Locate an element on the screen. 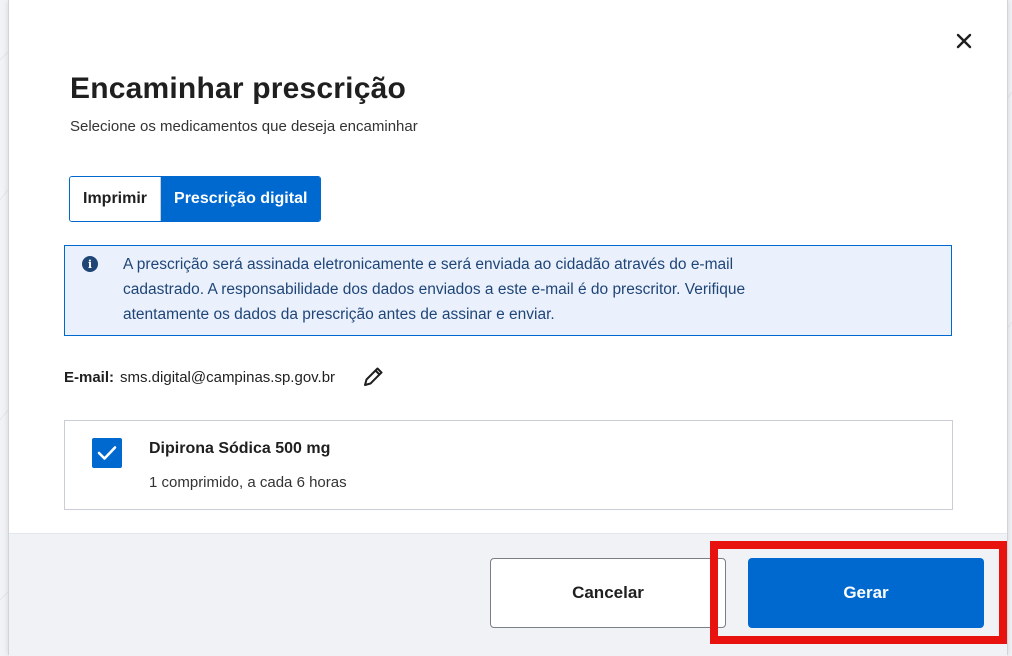 The width and height of the screenshot is (1012, 656). checkmark-icon is located at coordinates (107, 453).